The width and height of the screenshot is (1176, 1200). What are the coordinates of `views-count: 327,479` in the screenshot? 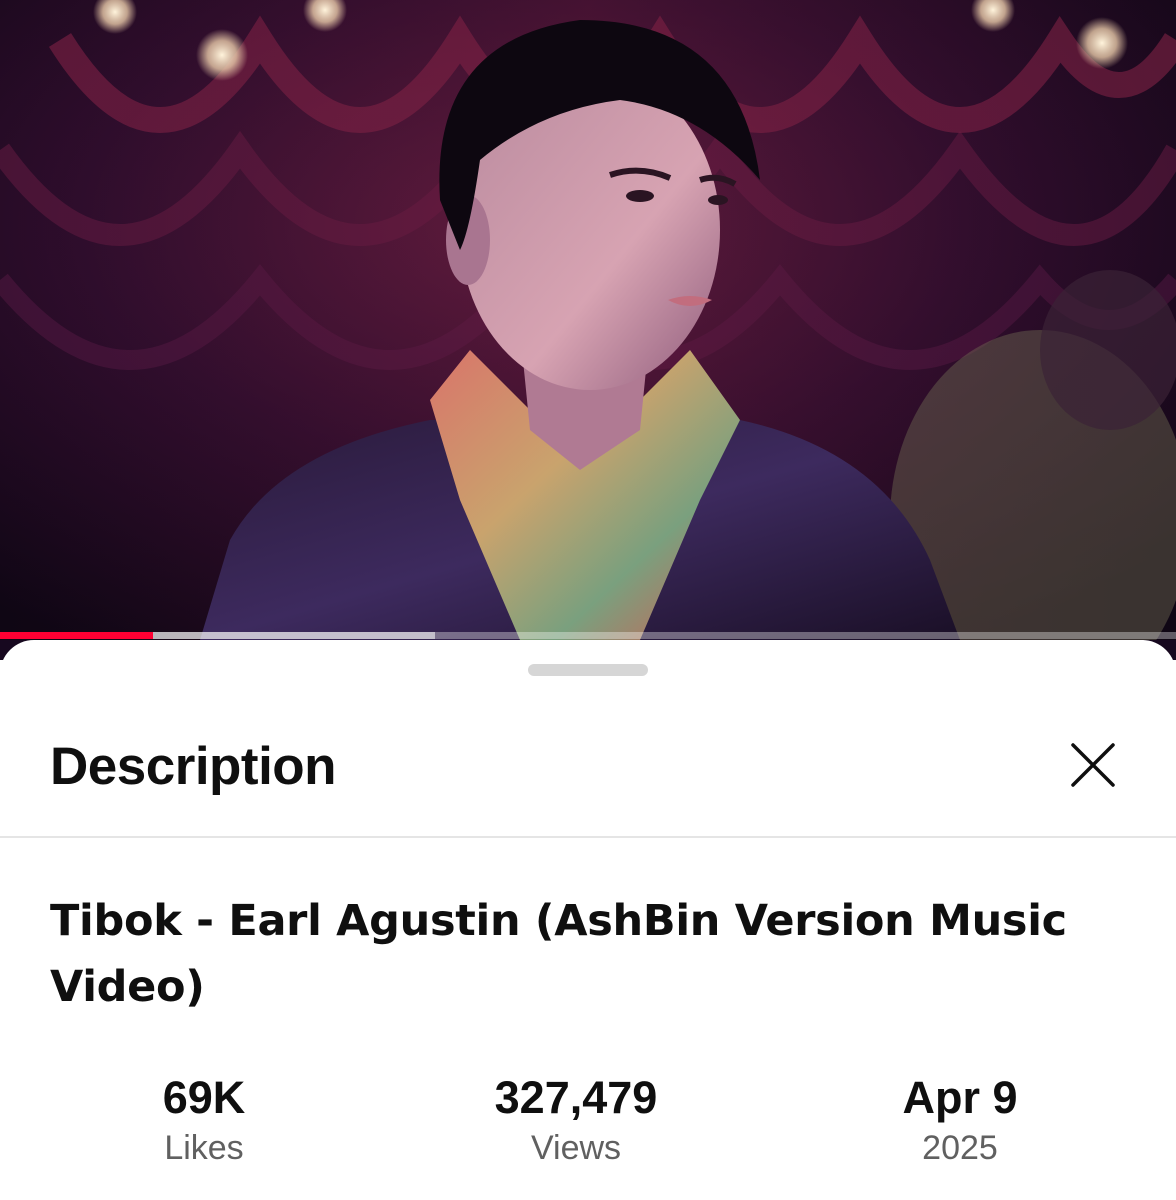 It's located at (576, 1097).